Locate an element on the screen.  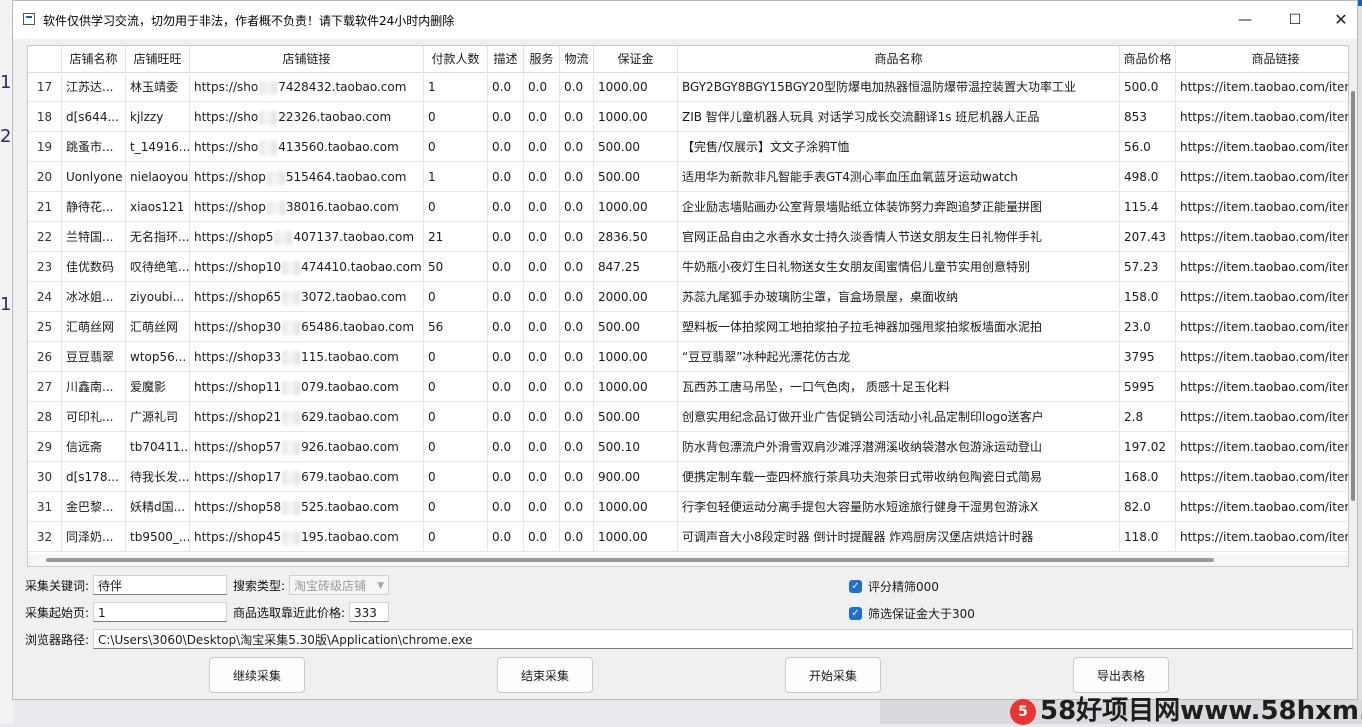
horizontal-scrollbar is located at coordinates (688, 560).